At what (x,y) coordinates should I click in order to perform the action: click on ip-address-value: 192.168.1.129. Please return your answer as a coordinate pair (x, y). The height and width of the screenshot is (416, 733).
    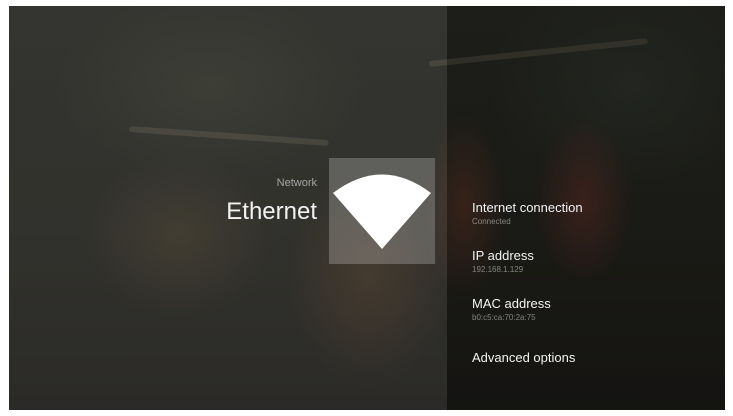
    Looking at the image, I should click on (498, 269).